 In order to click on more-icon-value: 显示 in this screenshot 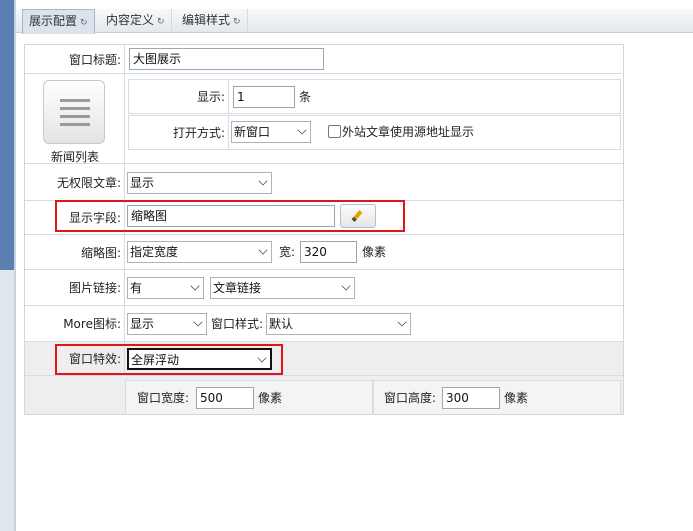, I will do `click(142, 324)`.